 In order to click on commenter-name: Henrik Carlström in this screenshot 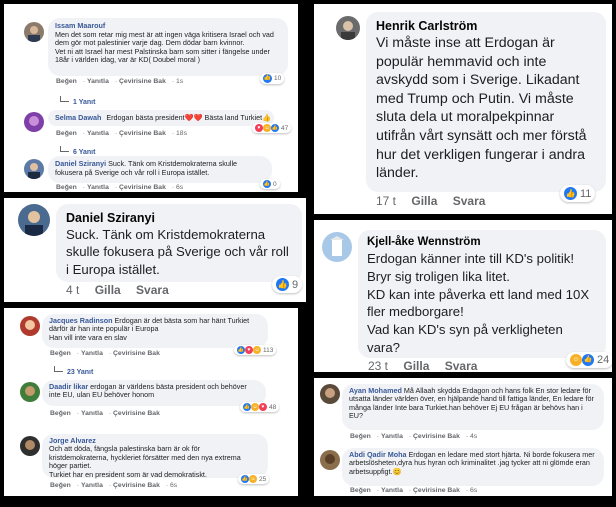, I will do `click(486, 26)`.